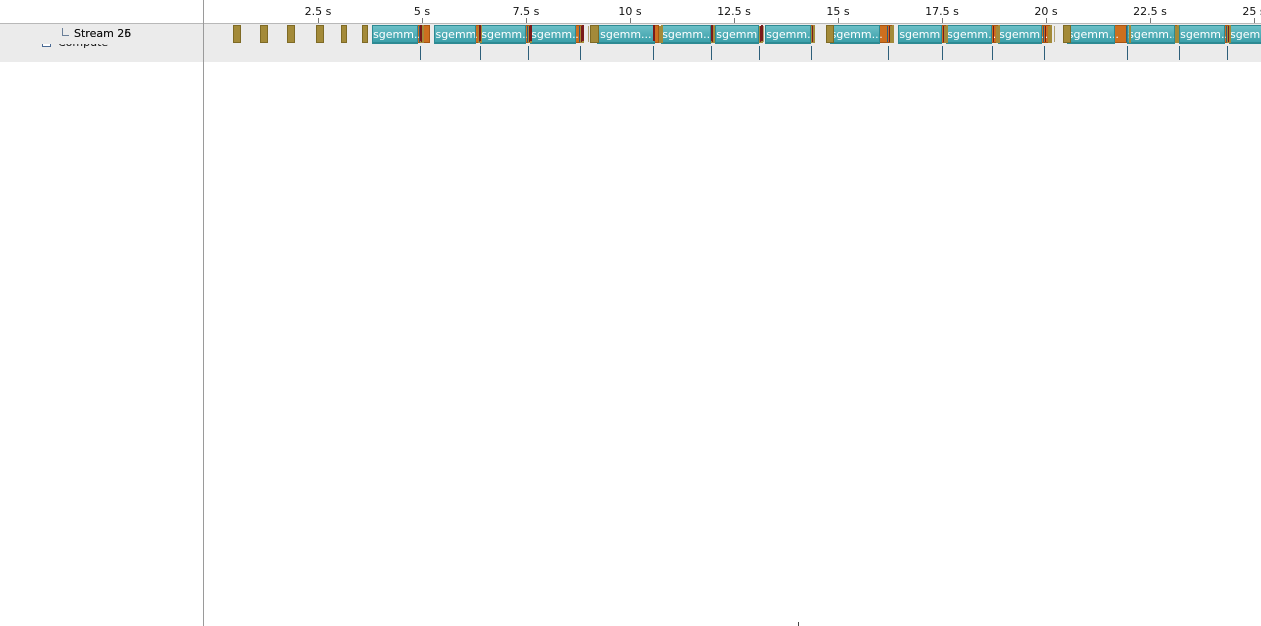  What do you see at coordinates (422, 11) in the screenshot?
I see `ruler-tick-label: 5 s` at bounding box center [422, 11].